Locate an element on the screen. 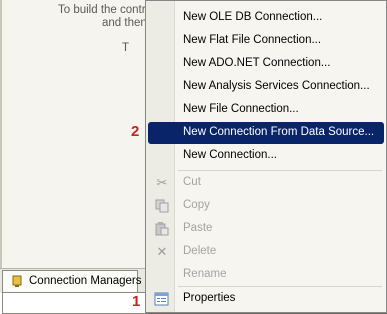 The image size is (387, 314). properties-icon is located at coordinates (162, 299).